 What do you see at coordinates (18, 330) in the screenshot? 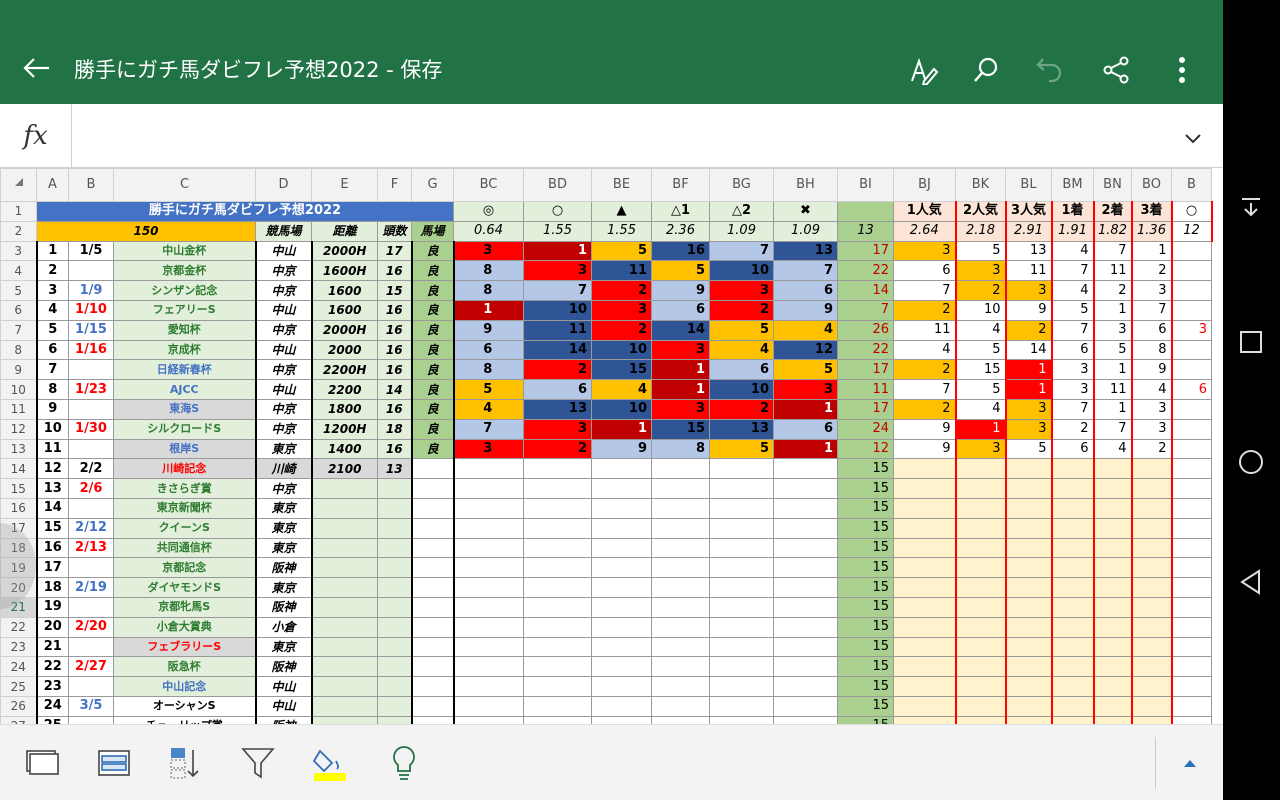
I see `row-header: 7` at bounding box center [18, 330].